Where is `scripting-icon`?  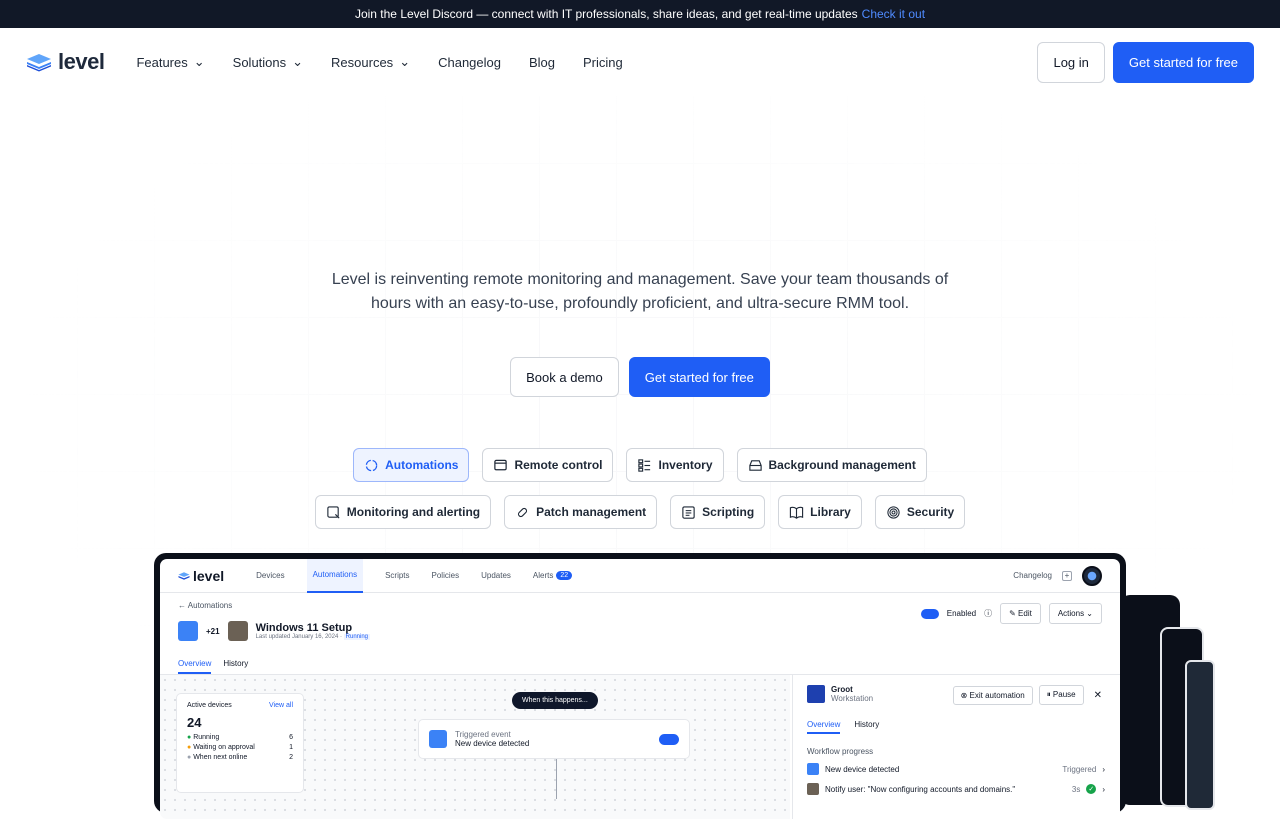 scripting-icon is located at coordinates (688, 512).